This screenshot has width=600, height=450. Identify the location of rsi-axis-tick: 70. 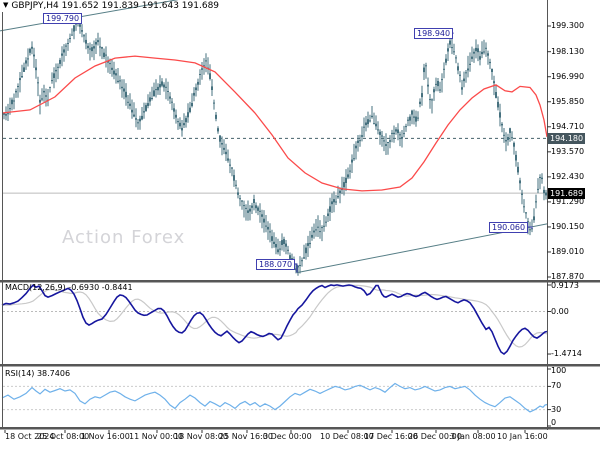
(556, 386).